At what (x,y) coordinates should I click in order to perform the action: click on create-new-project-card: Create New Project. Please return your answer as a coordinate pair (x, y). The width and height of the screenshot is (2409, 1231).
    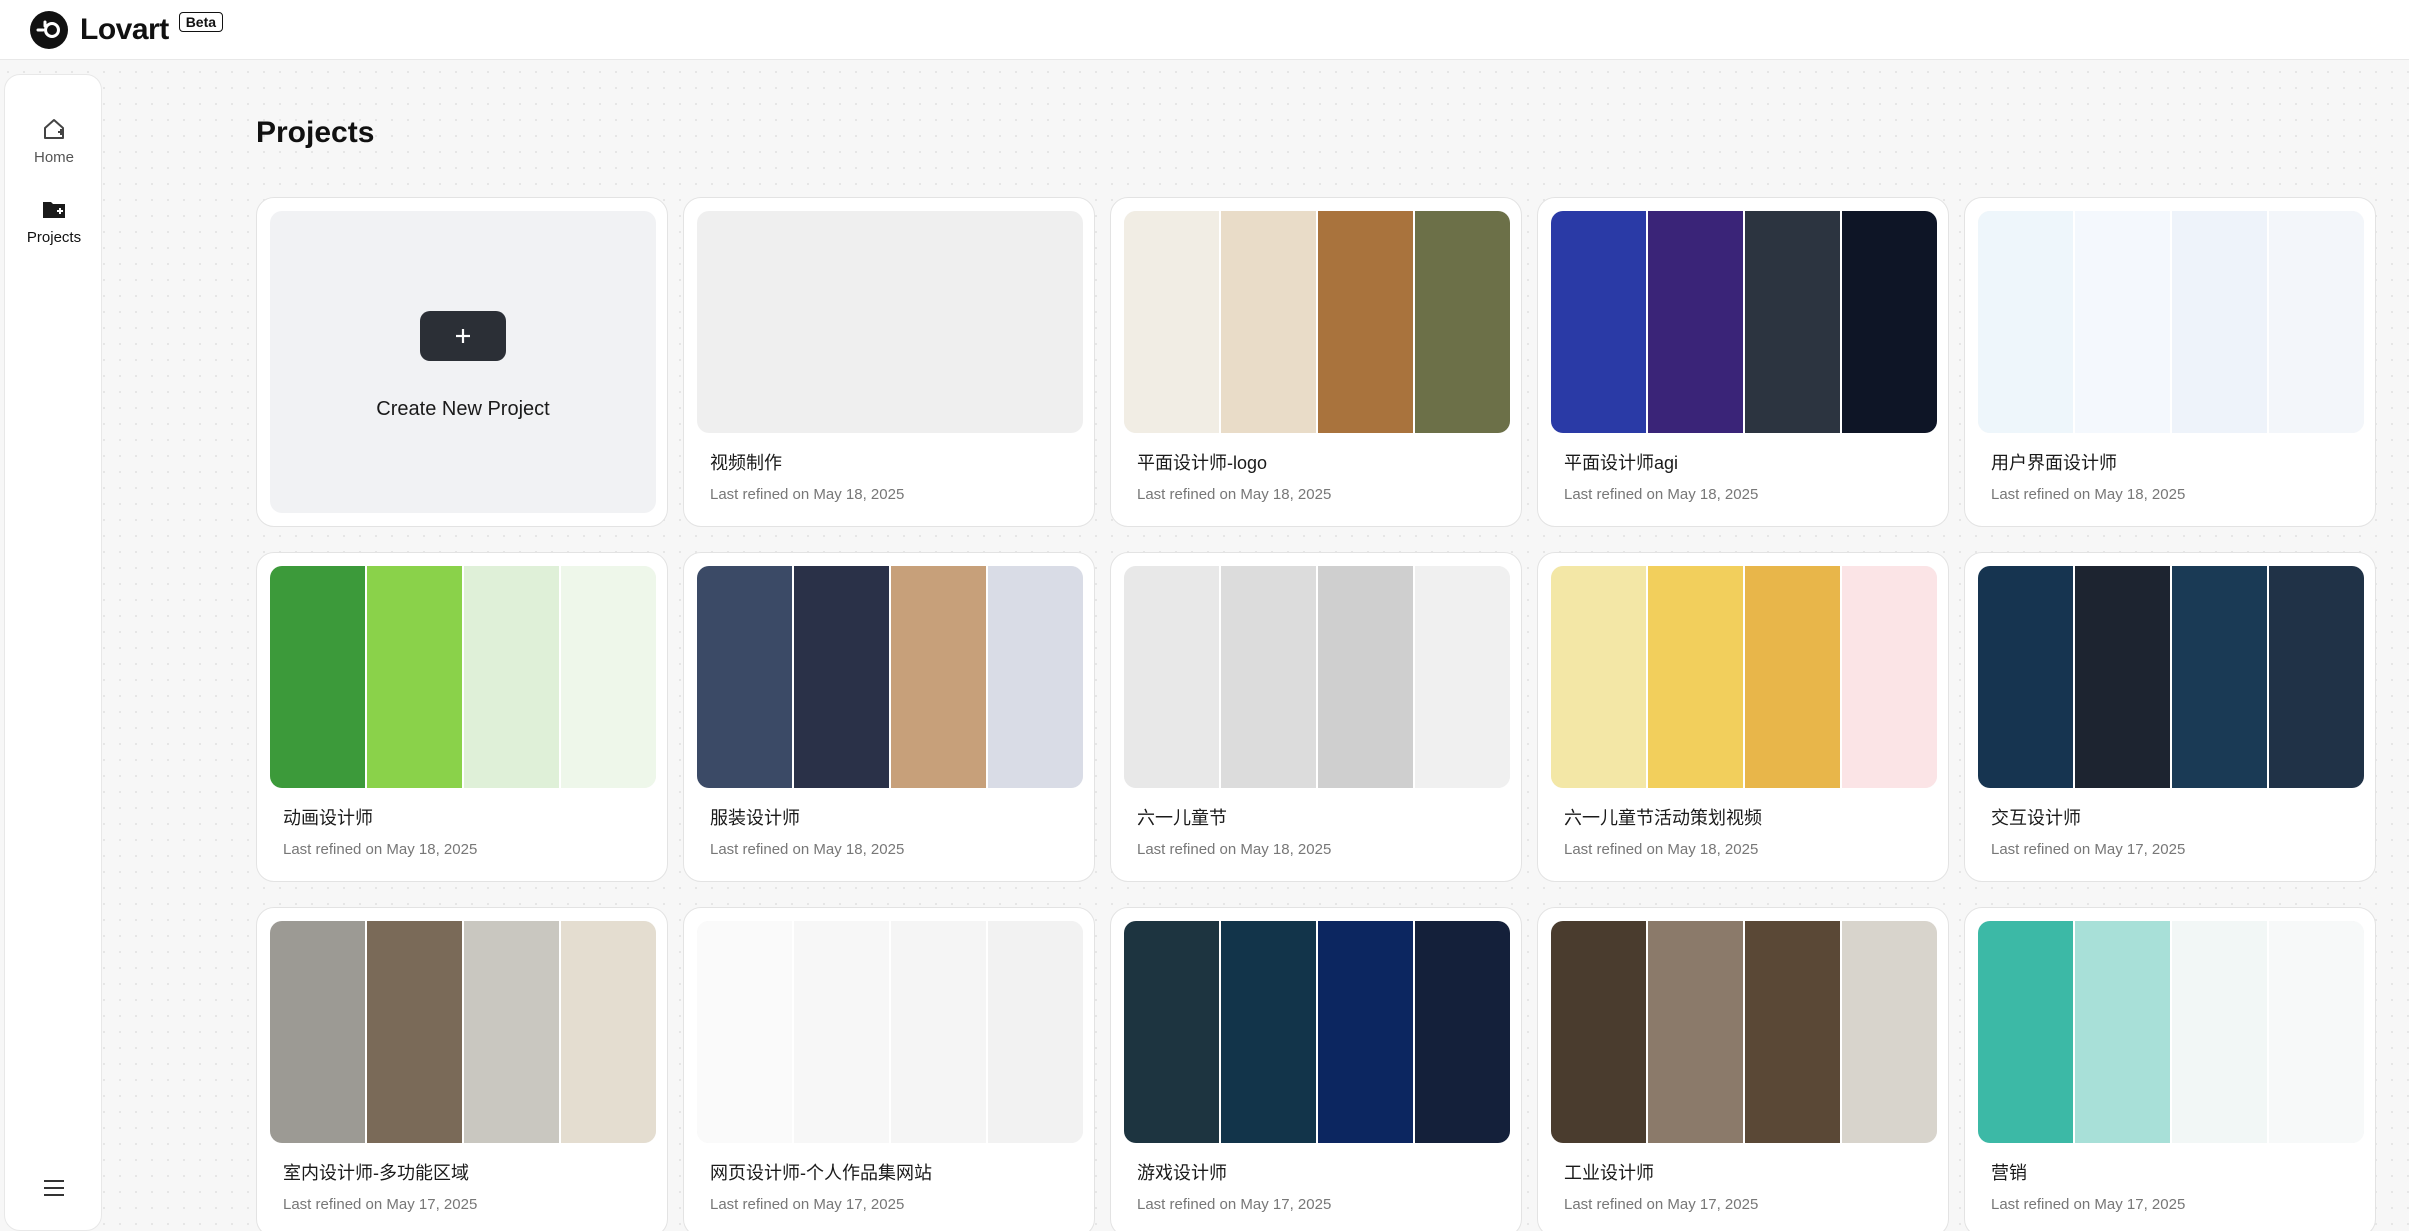
    Looking at the image, I should click on (462, 362).